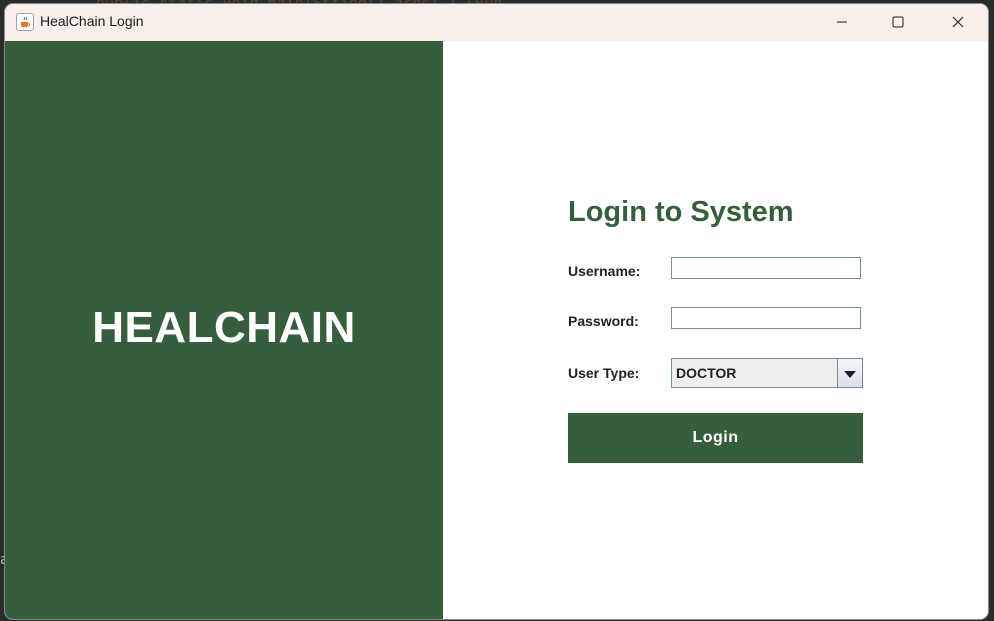 This screenshot has height=621, width=994. I want to click on window-title: HealChain Login, so click(92, 21).